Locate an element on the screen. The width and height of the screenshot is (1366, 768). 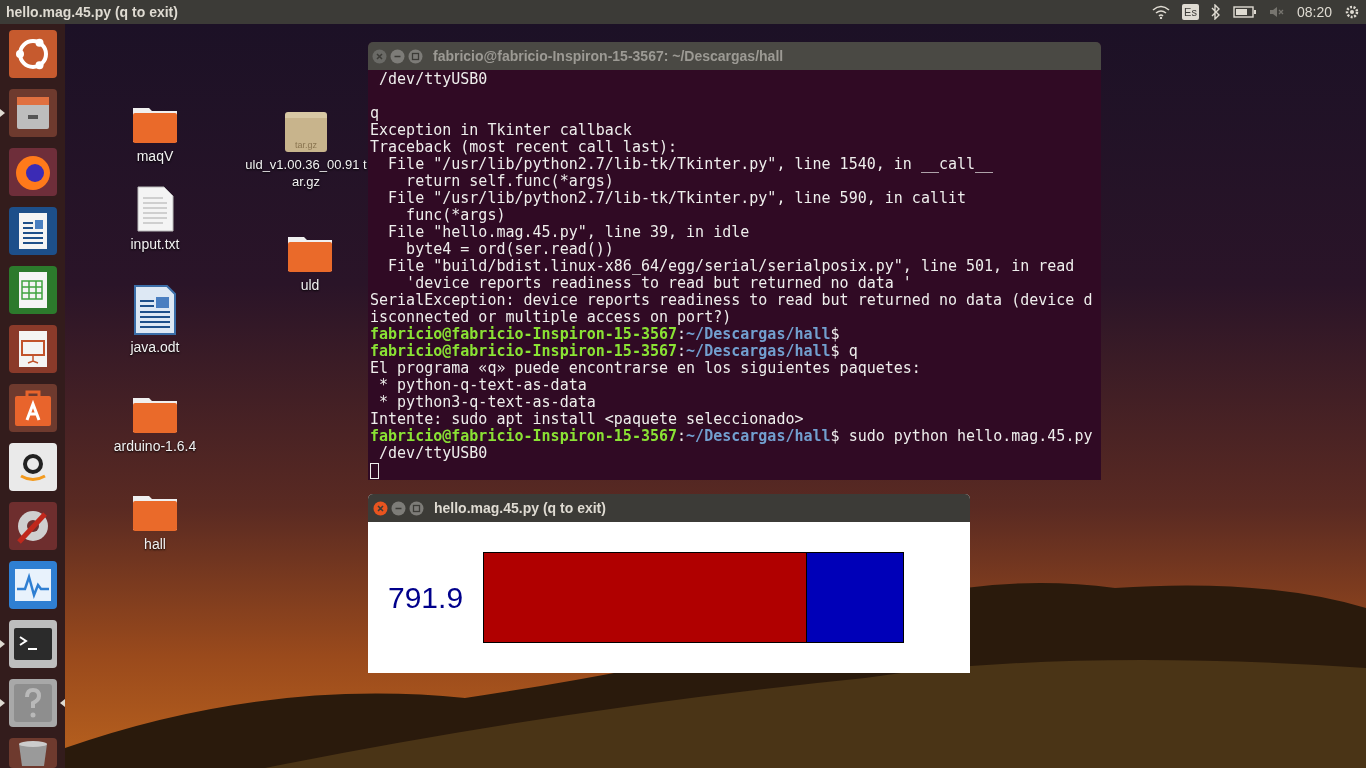
power-gear-icon is located at coordinates (1352, 12).